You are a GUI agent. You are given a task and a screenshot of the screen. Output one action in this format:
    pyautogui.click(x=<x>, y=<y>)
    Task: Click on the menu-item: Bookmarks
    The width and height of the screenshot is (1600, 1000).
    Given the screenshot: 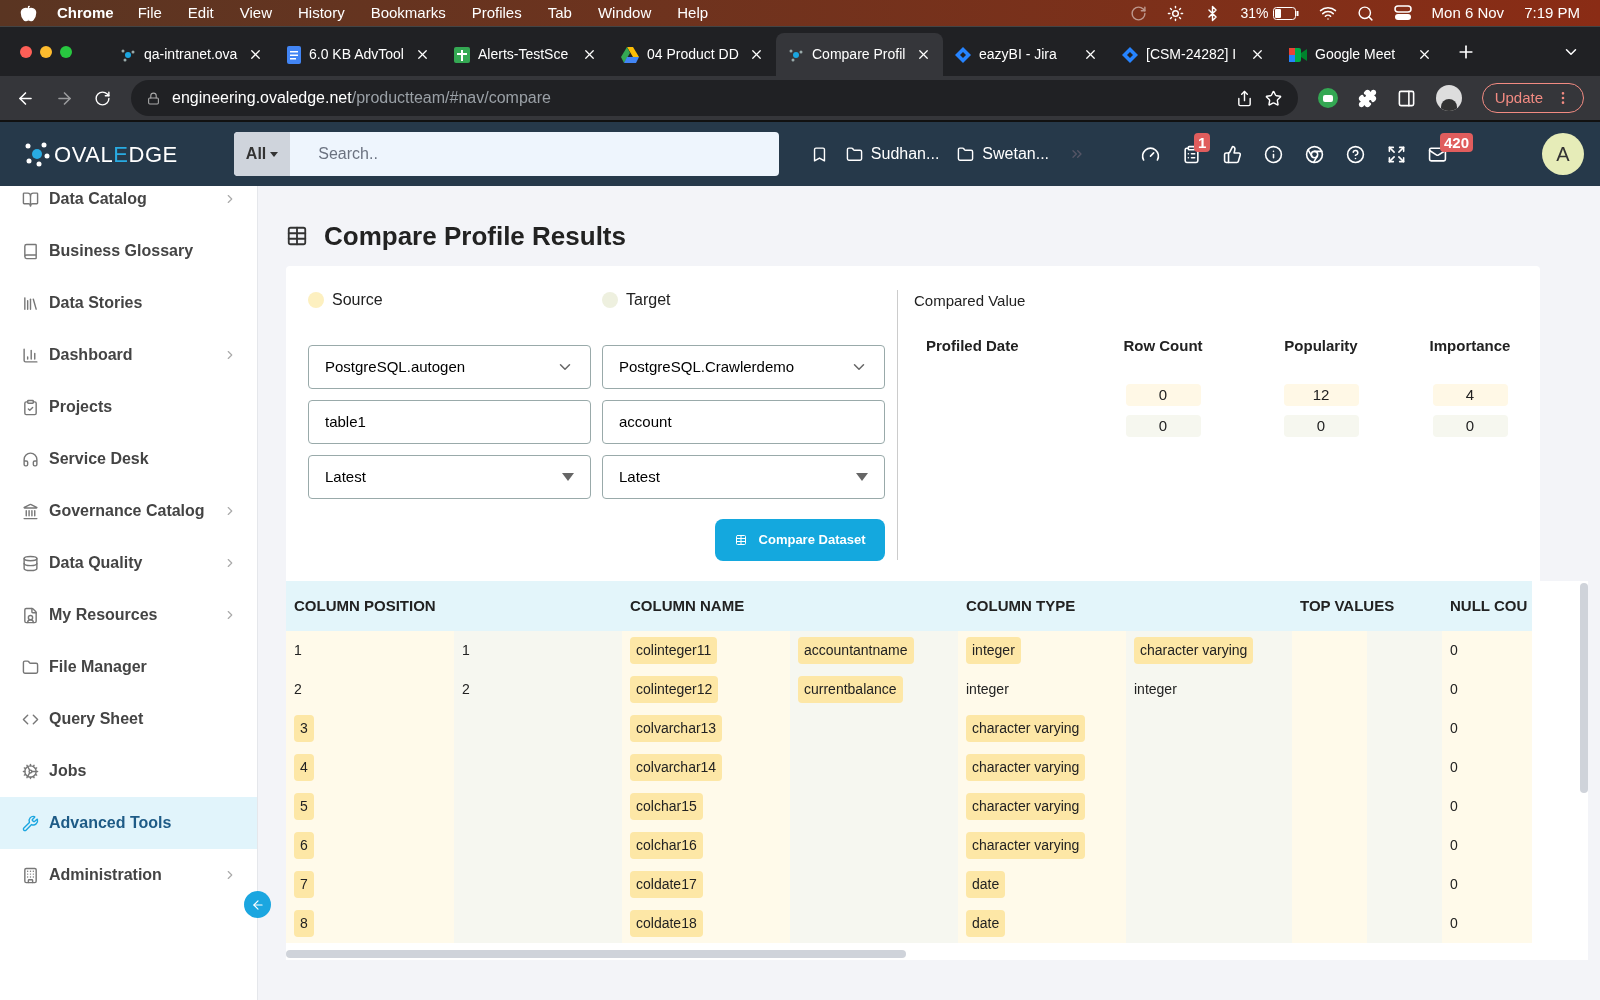 What is the action you would take?
    pyautogui.click(x=408, y=13)
    